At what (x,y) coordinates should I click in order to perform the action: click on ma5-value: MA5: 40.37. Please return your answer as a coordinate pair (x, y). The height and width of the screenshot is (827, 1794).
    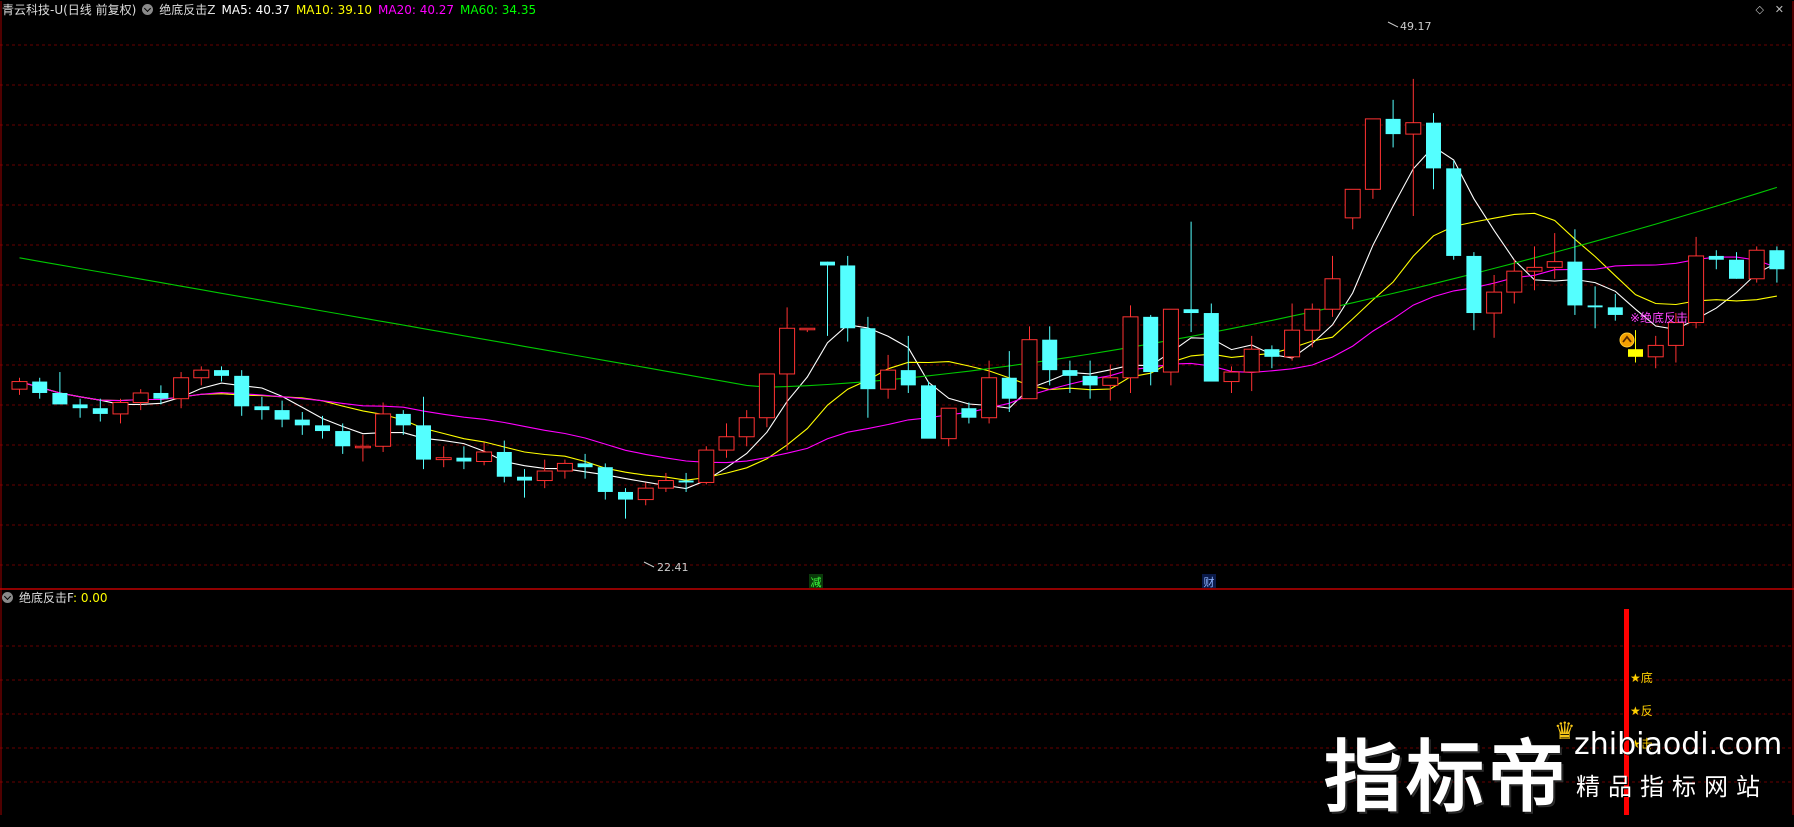
    Looking at the image, I should click on (255, 10).